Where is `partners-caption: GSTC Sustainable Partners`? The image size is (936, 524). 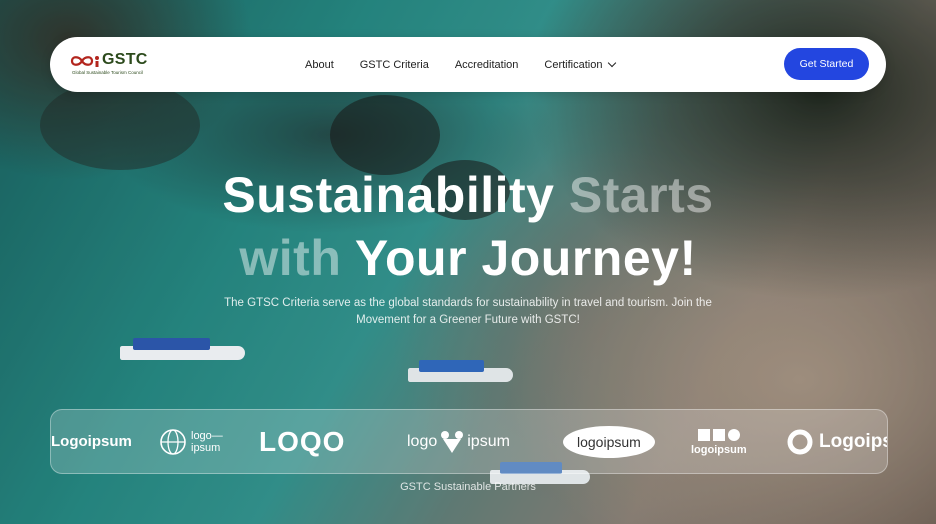
partners-caption: GSTC Sustainable Partners is located at coordinates (468, 487).